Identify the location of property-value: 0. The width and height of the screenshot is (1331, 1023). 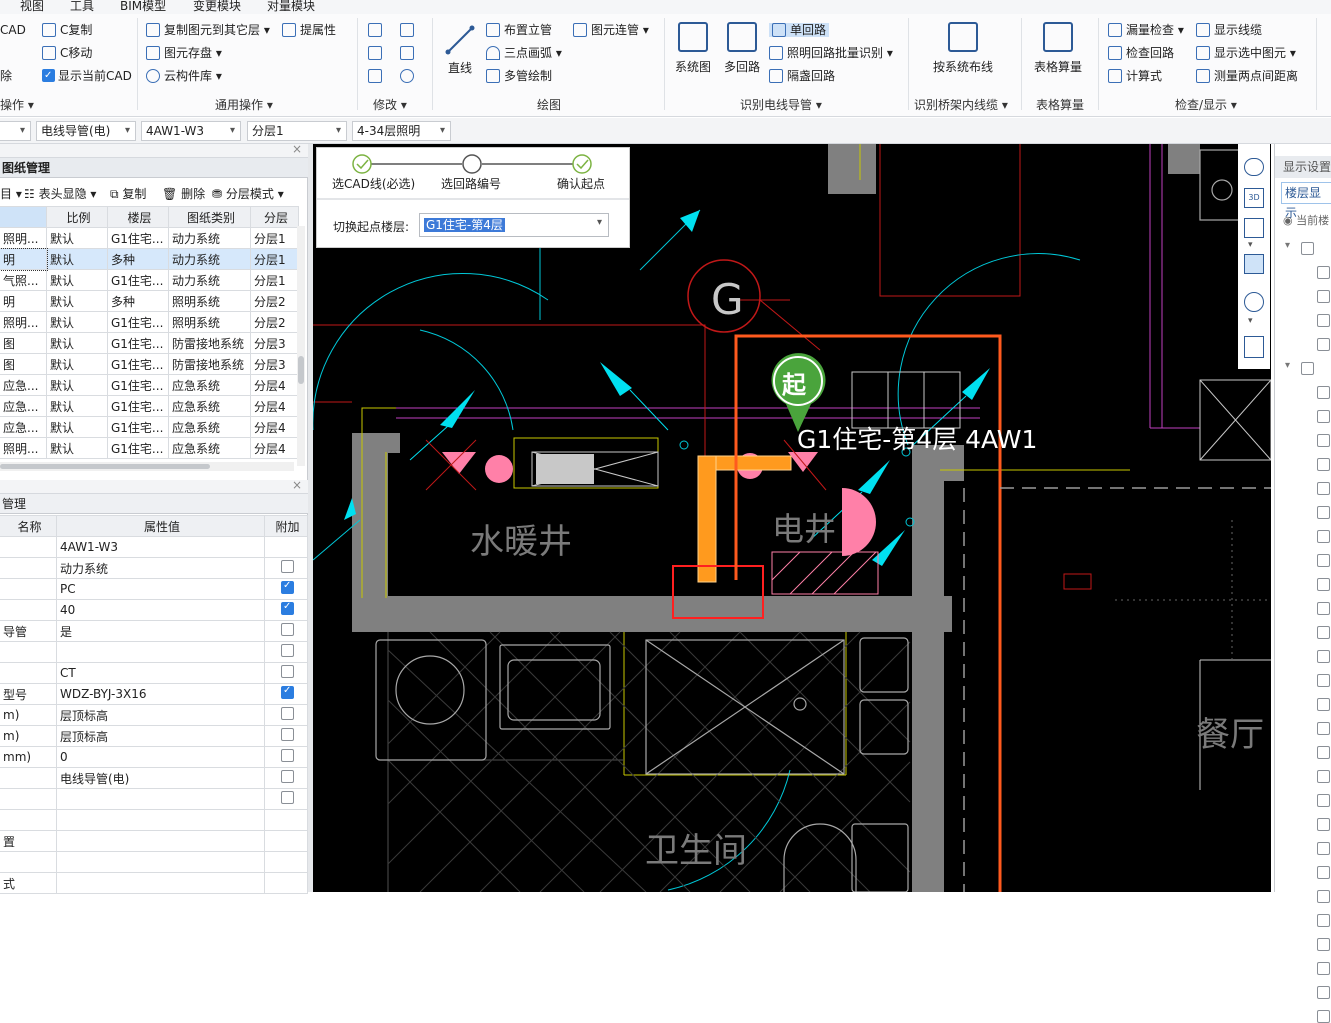
(160, 757).